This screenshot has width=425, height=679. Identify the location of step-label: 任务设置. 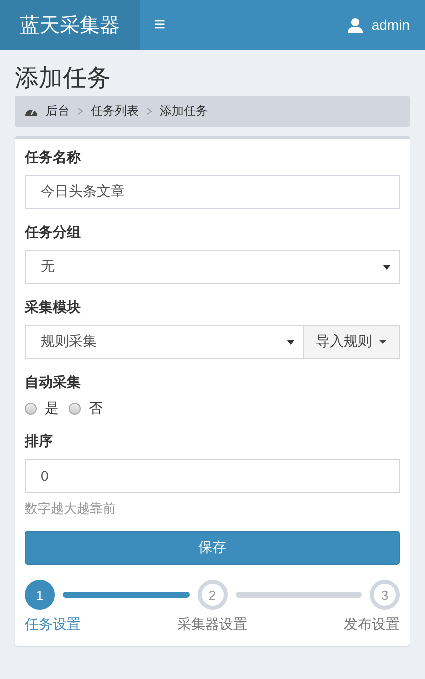
(53, 625).